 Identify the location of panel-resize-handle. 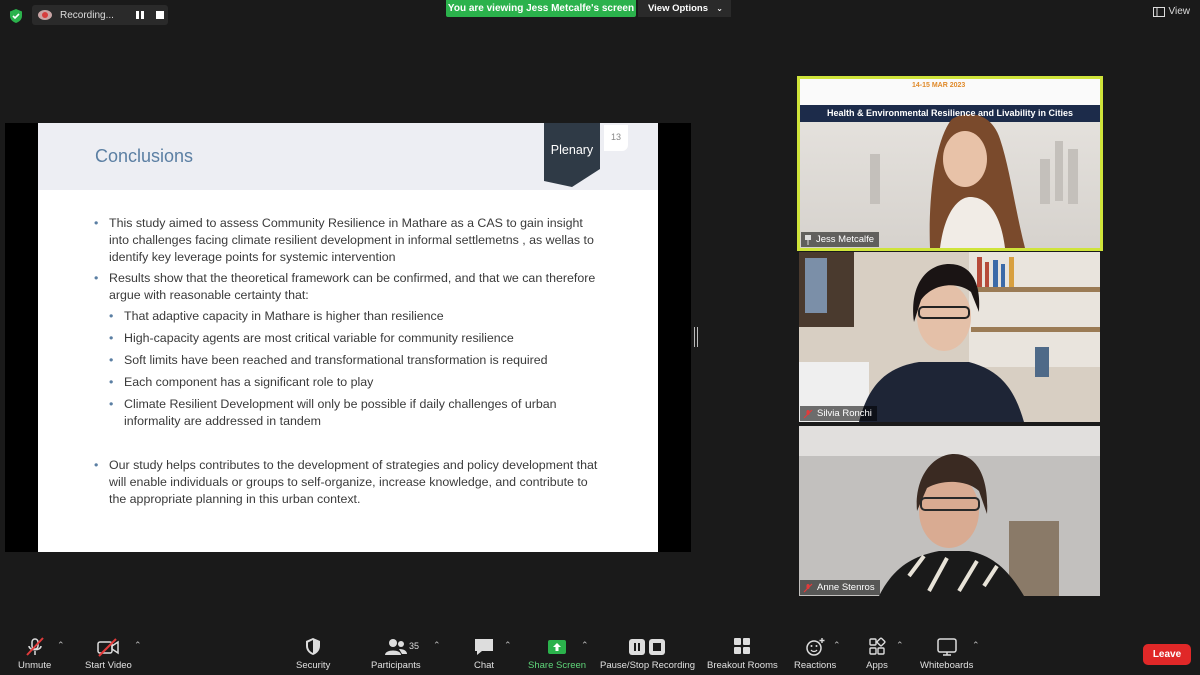
(696, 337).